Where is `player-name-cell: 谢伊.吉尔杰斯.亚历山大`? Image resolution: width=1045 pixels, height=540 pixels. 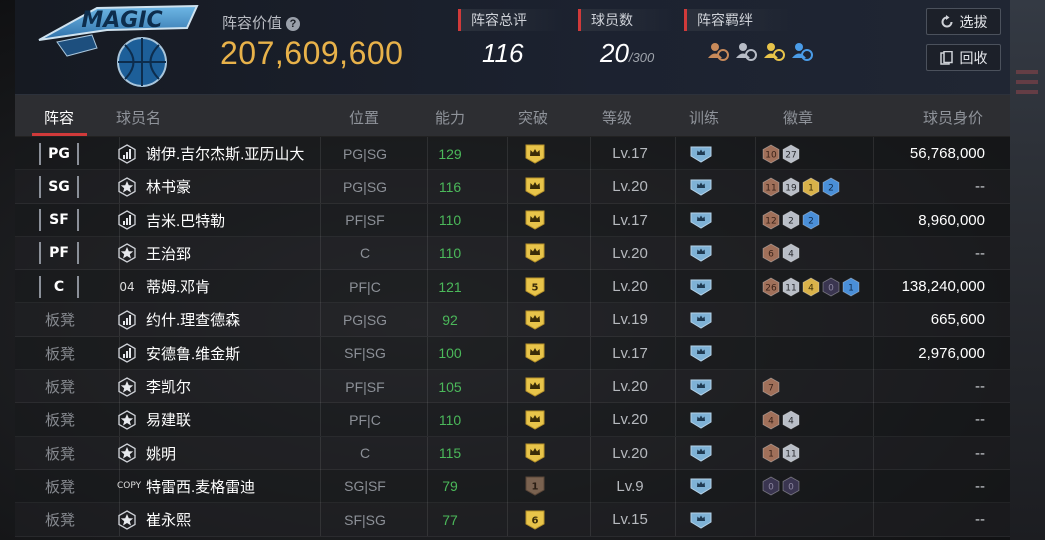
player-name-cell: 谢伊.吉尔杰斯.亚历山大 is located at coordinates (210, 153).